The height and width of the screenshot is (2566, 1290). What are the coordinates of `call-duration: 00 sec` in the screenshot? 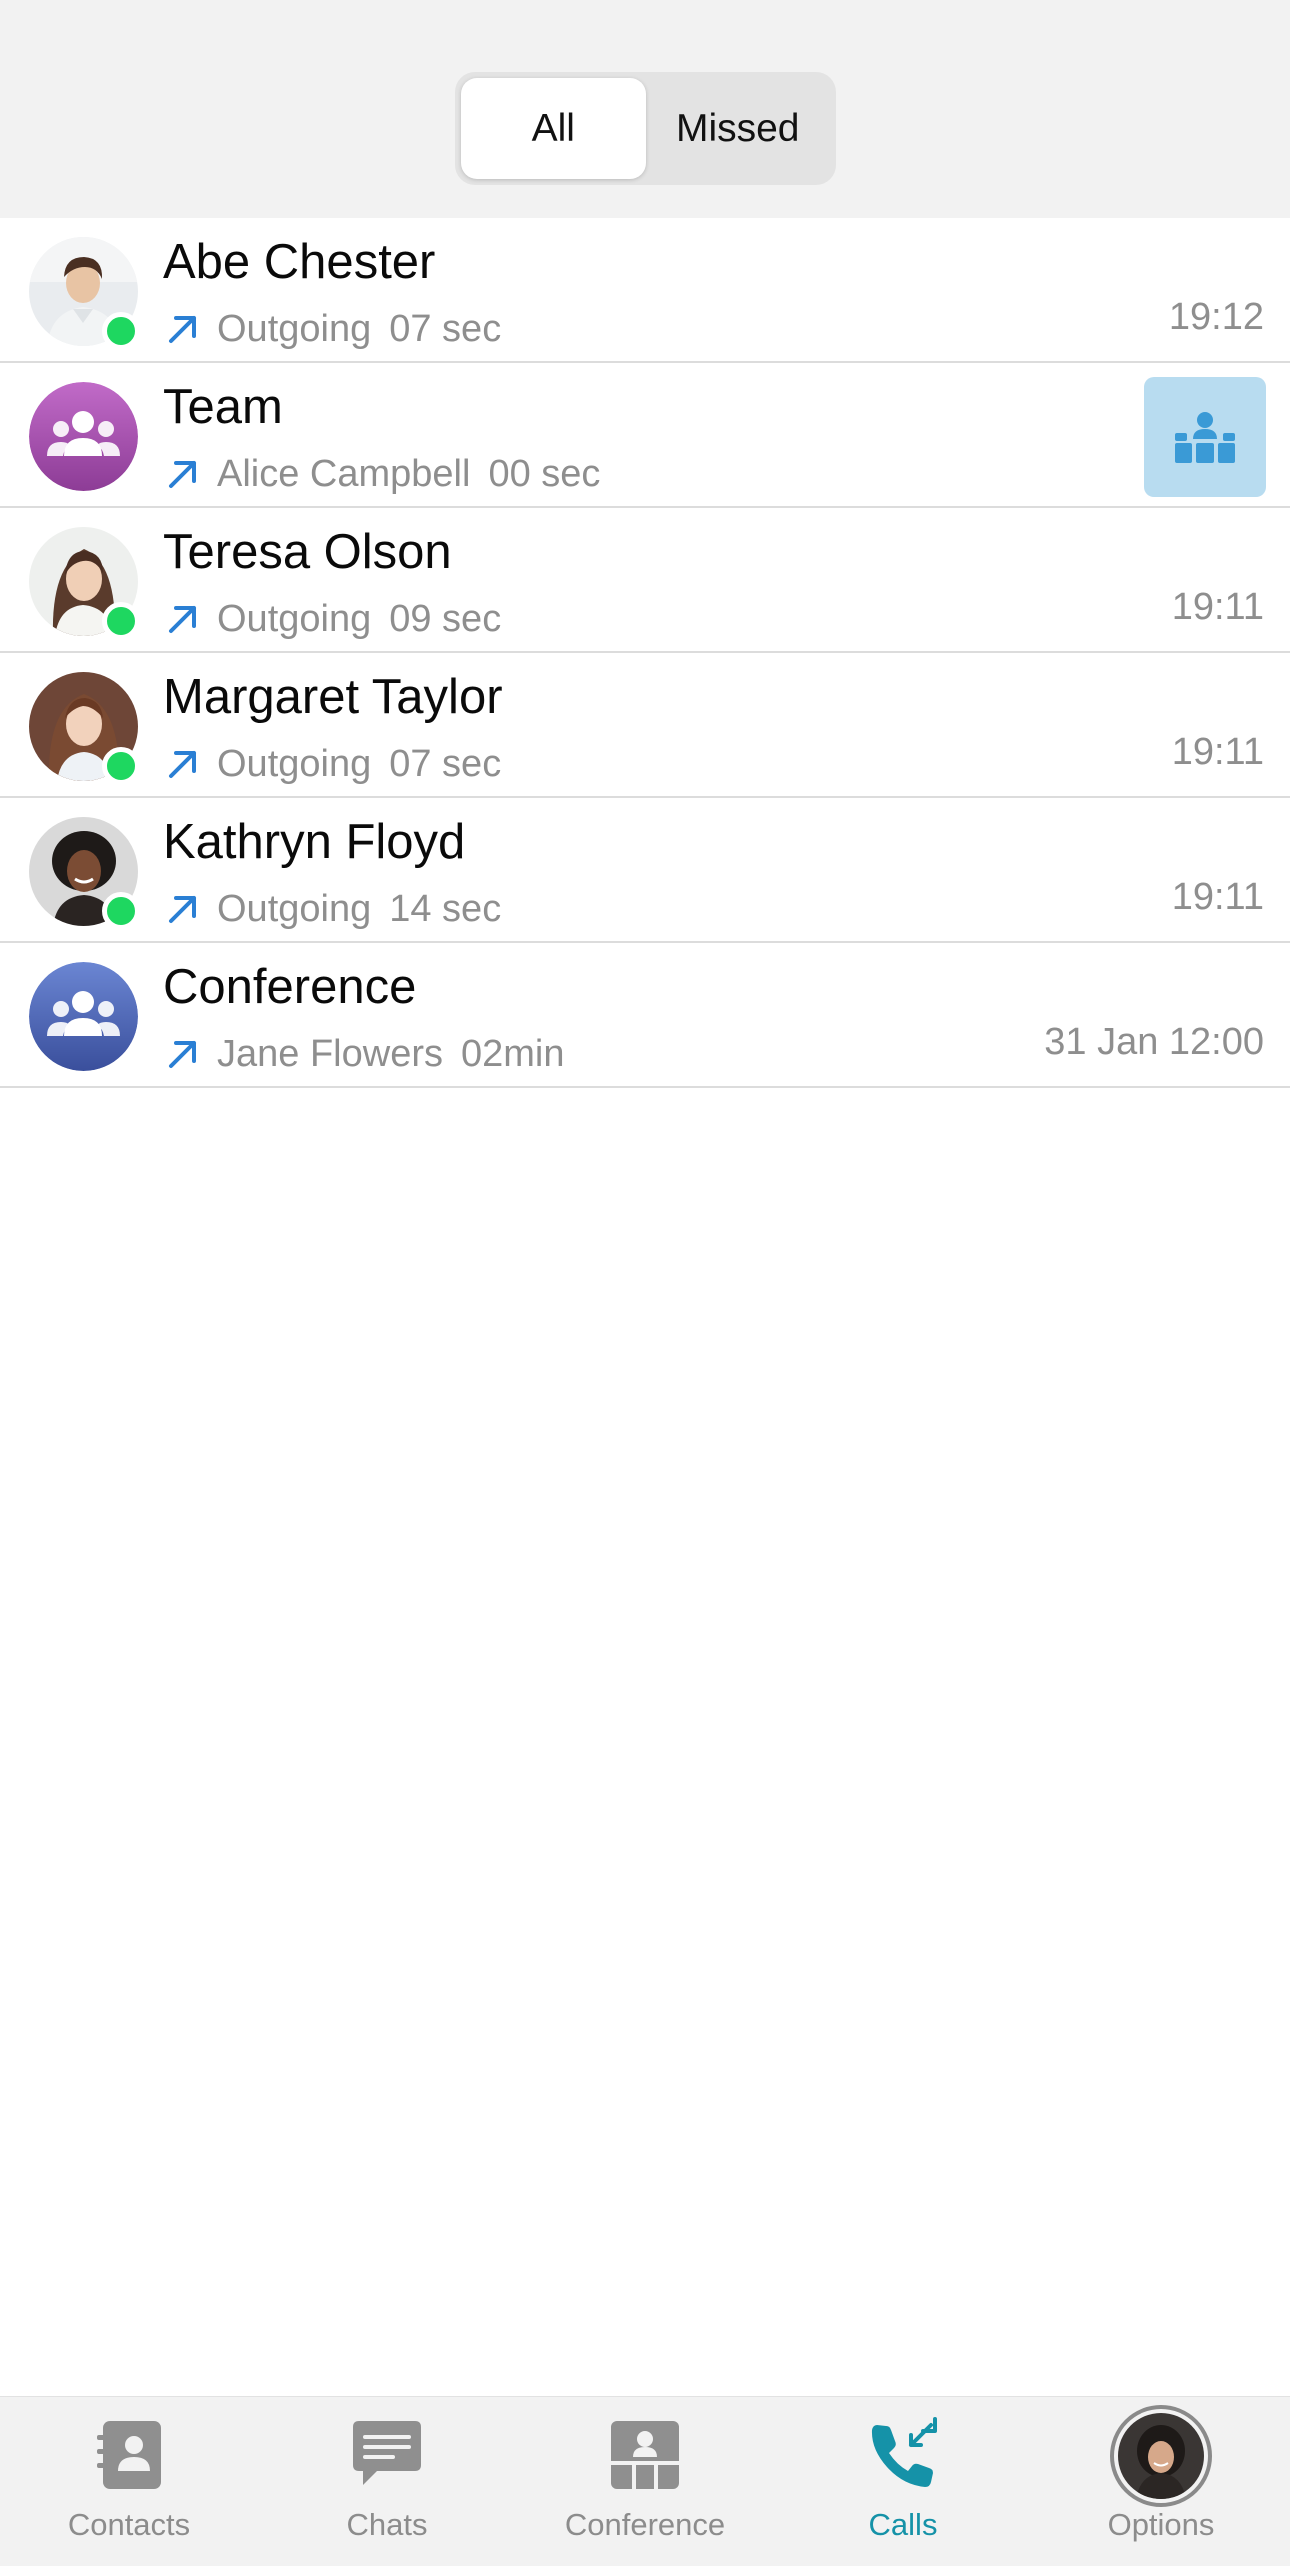 It's located at (544, 473).